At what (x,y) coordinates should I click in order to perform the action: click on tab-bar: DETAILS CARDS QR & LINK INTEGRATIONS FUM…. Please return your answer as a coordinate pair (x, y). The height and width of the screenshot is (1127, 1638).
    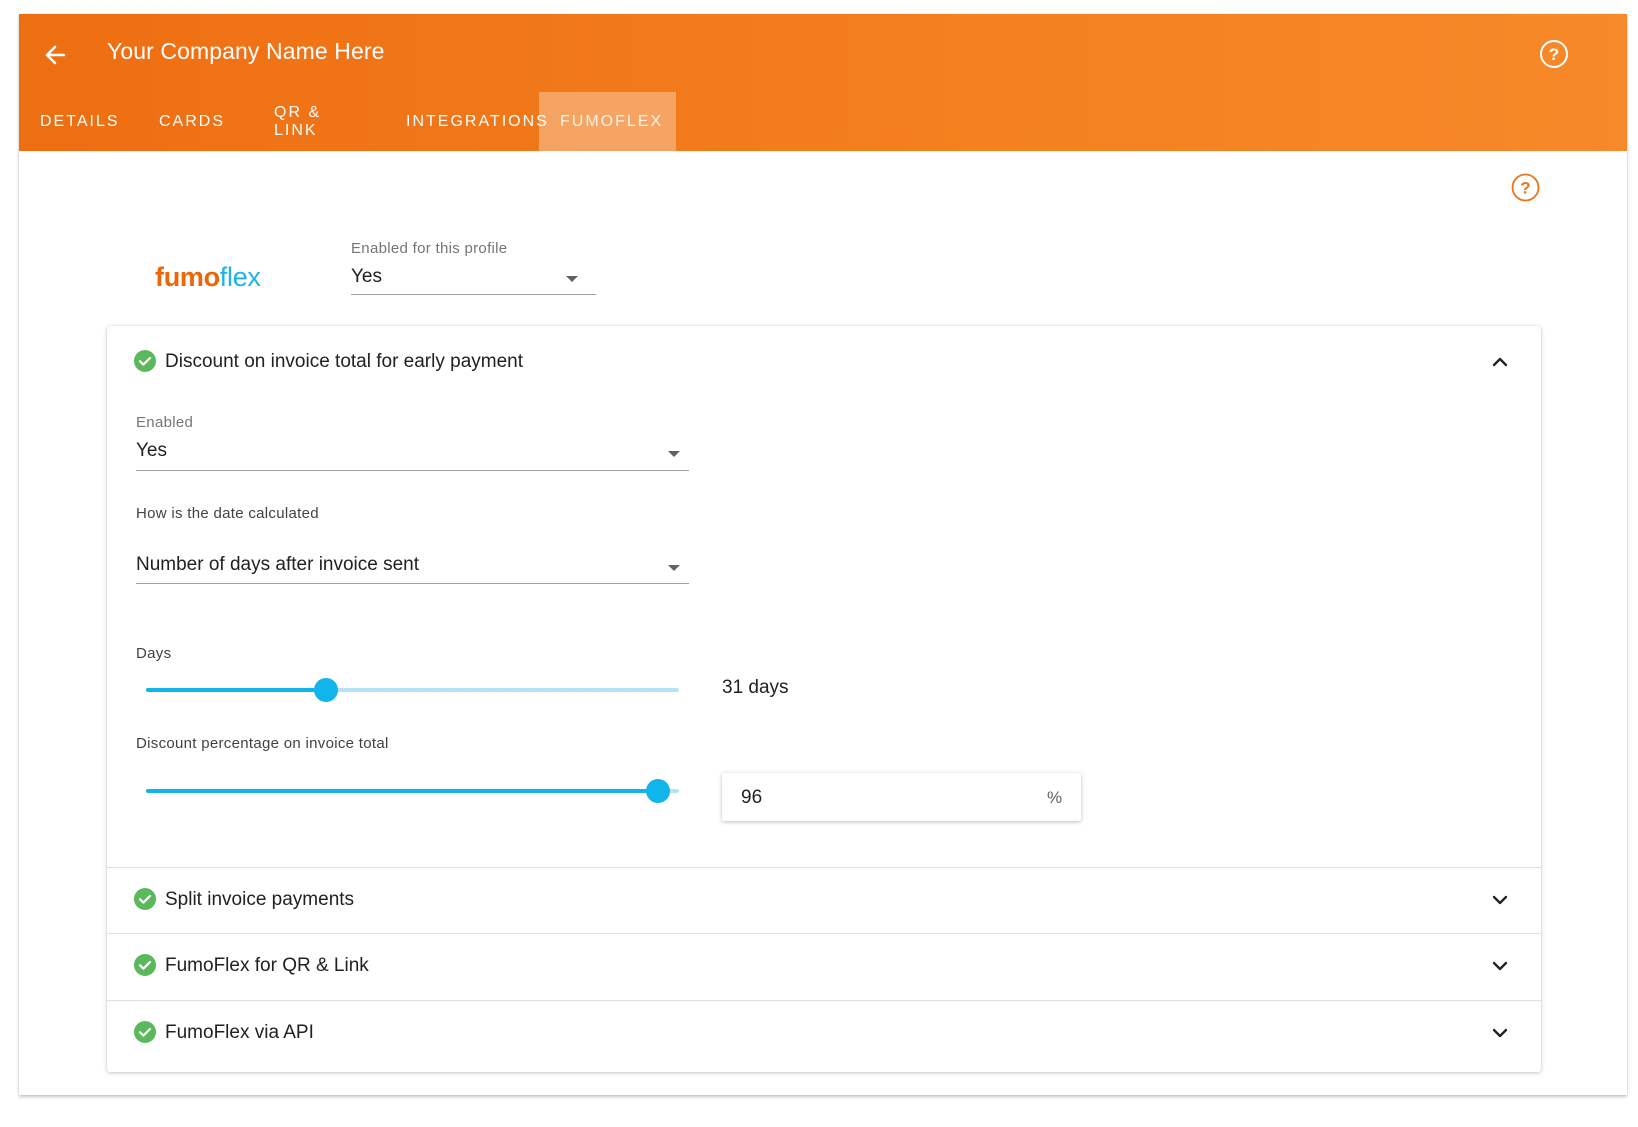
    Looking at the image, I should click on (347, 121).